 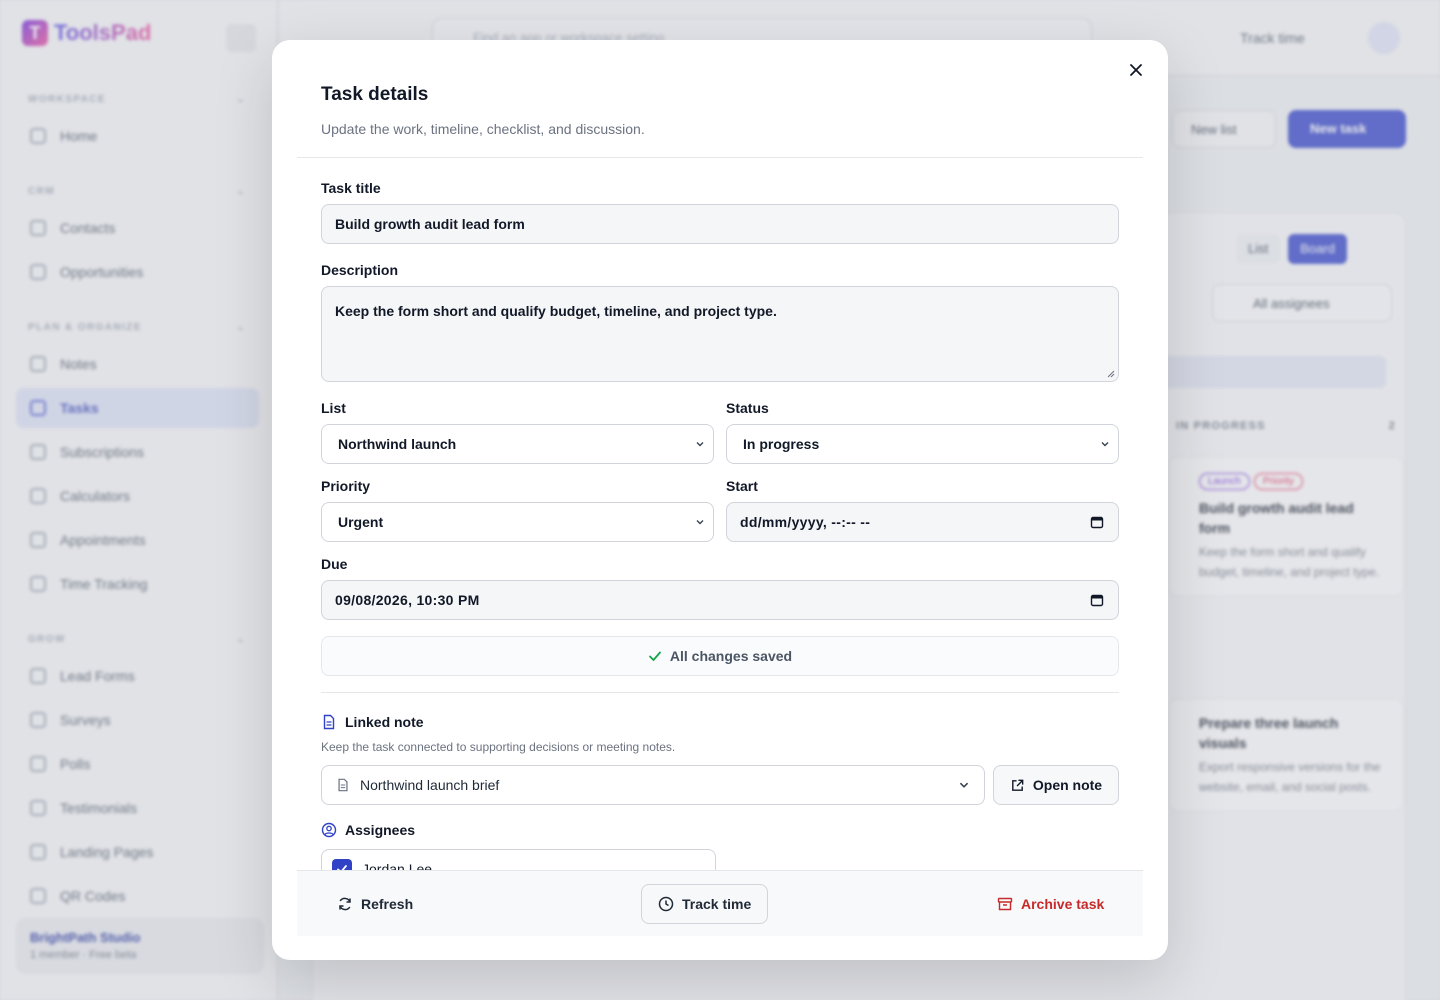 I want to click on priority-label: Priority, so click(x=346, y=486).